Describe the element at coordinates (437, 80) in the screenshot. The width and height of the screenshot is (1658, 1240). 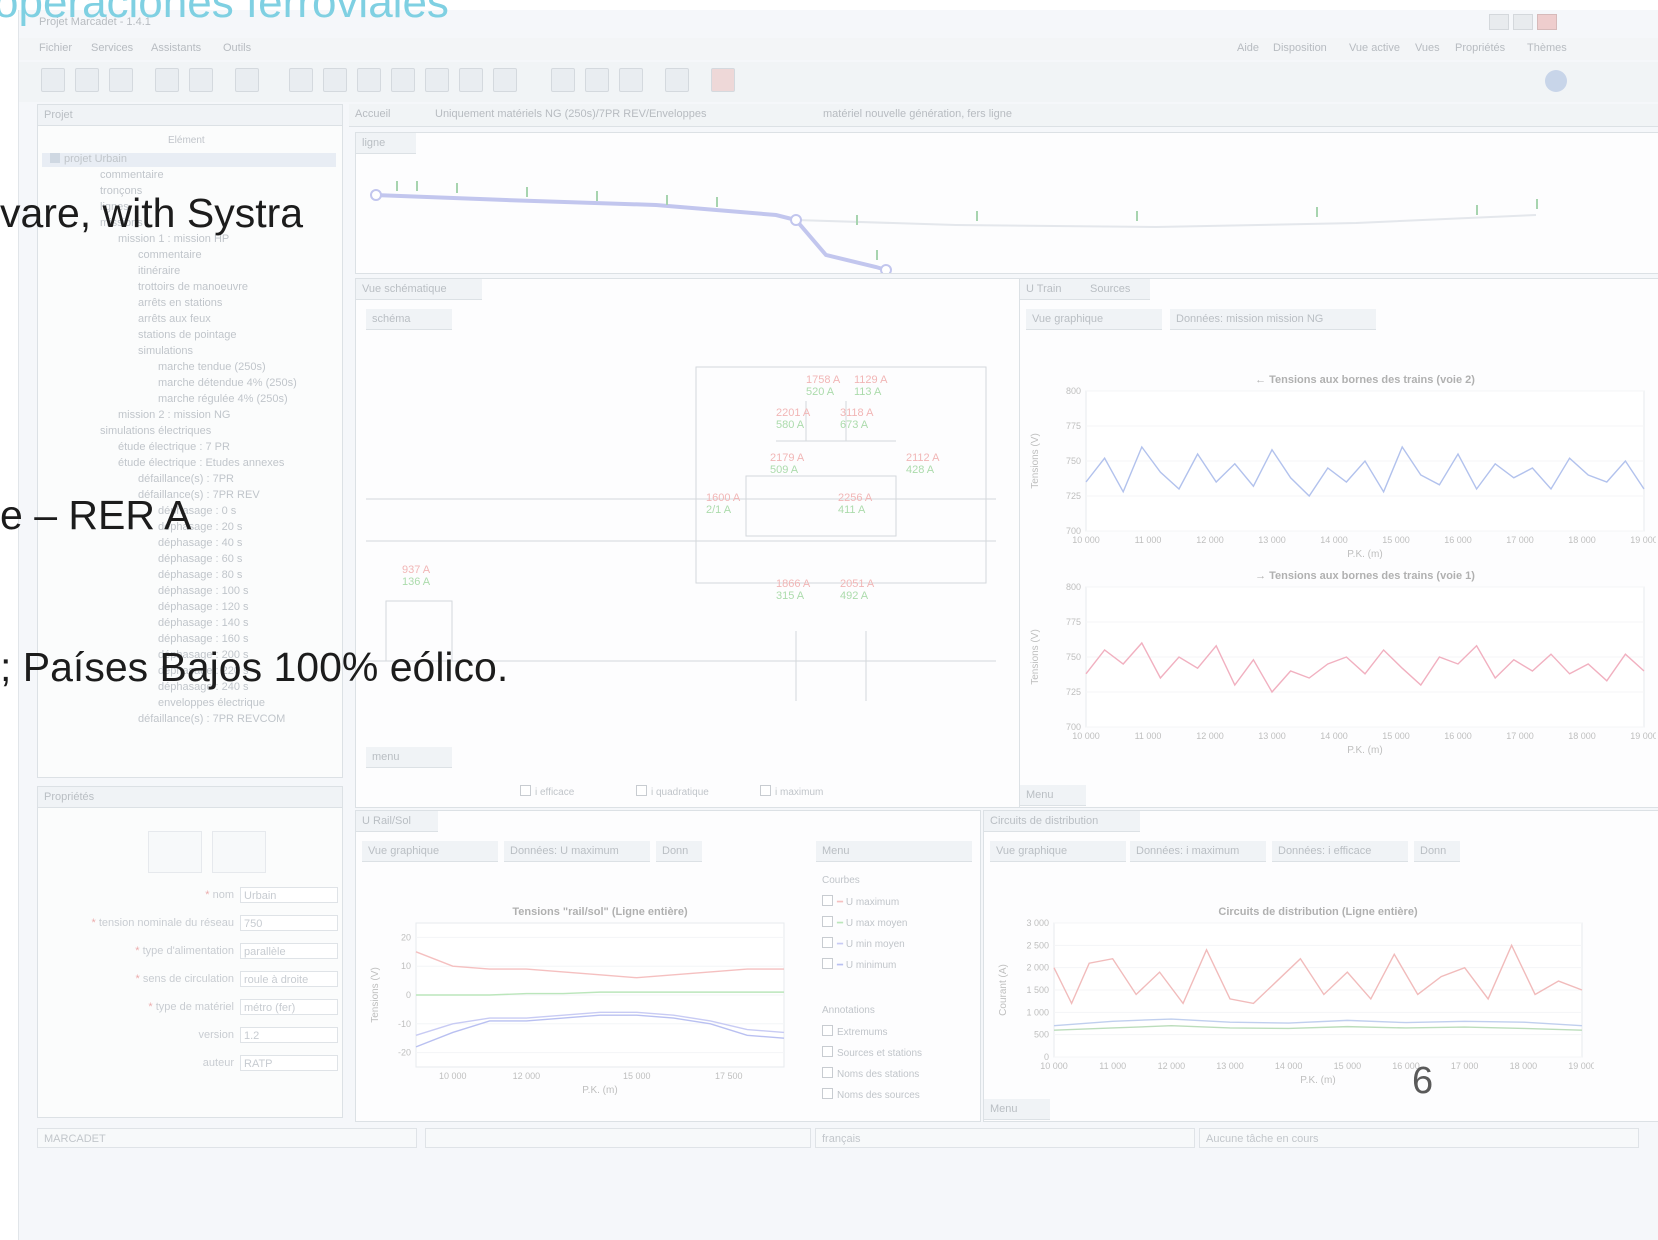
I see `simulation-icon` at that location.